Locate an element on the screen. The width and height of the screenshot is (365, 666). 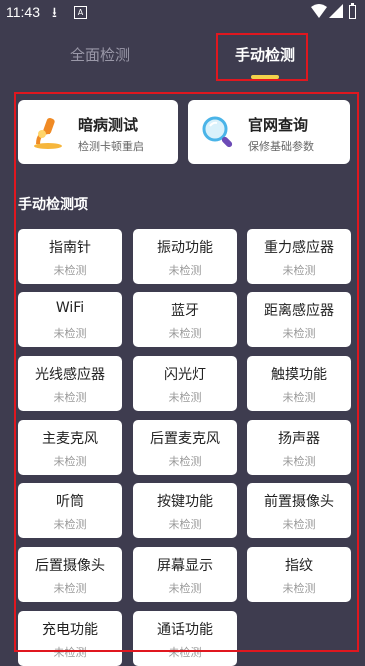
status-time: 11:43 is located at coordinates (23, 12).